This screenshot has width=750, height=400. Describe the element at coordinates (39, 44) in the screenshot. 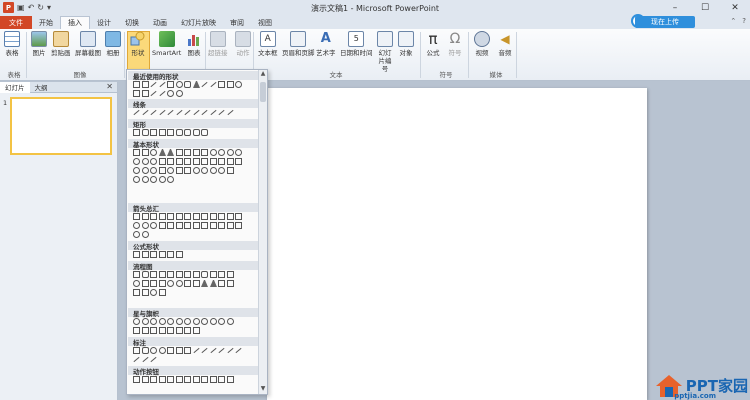

I see `picture-button: 图片` at that location.